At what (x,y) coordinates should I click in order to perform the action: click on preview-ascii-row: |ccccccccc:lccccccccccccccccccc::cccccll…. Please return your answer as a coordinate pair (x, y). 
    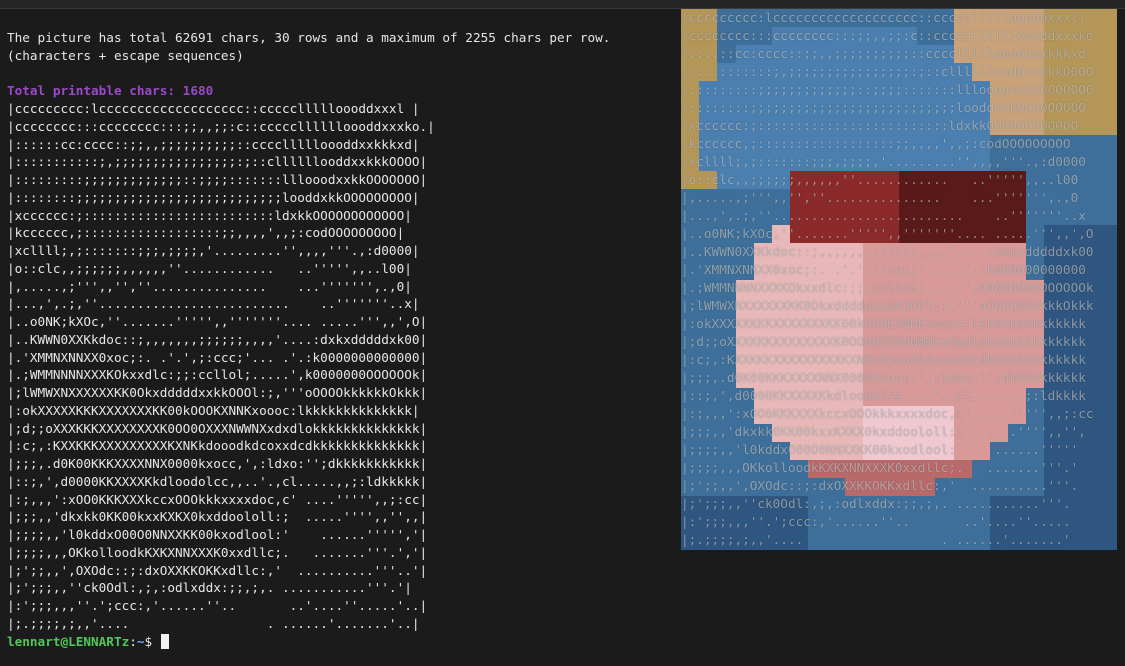
    Looking at the image, I should click on (883, 17).